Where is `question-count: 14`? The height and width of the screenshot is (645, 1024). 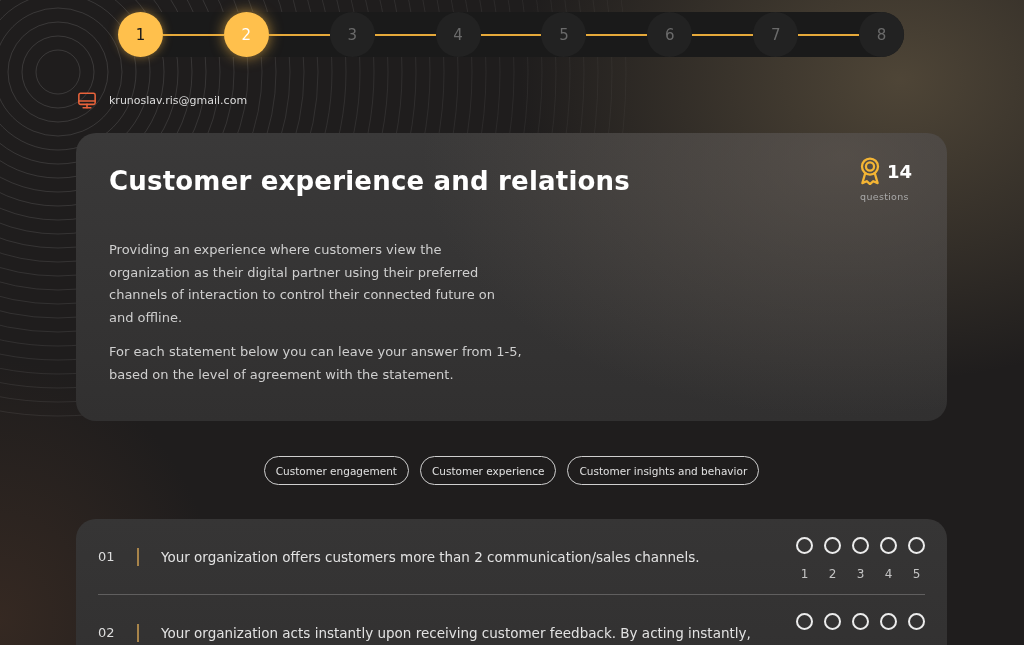
question-count: 14 is located at coordinates (899, 171).